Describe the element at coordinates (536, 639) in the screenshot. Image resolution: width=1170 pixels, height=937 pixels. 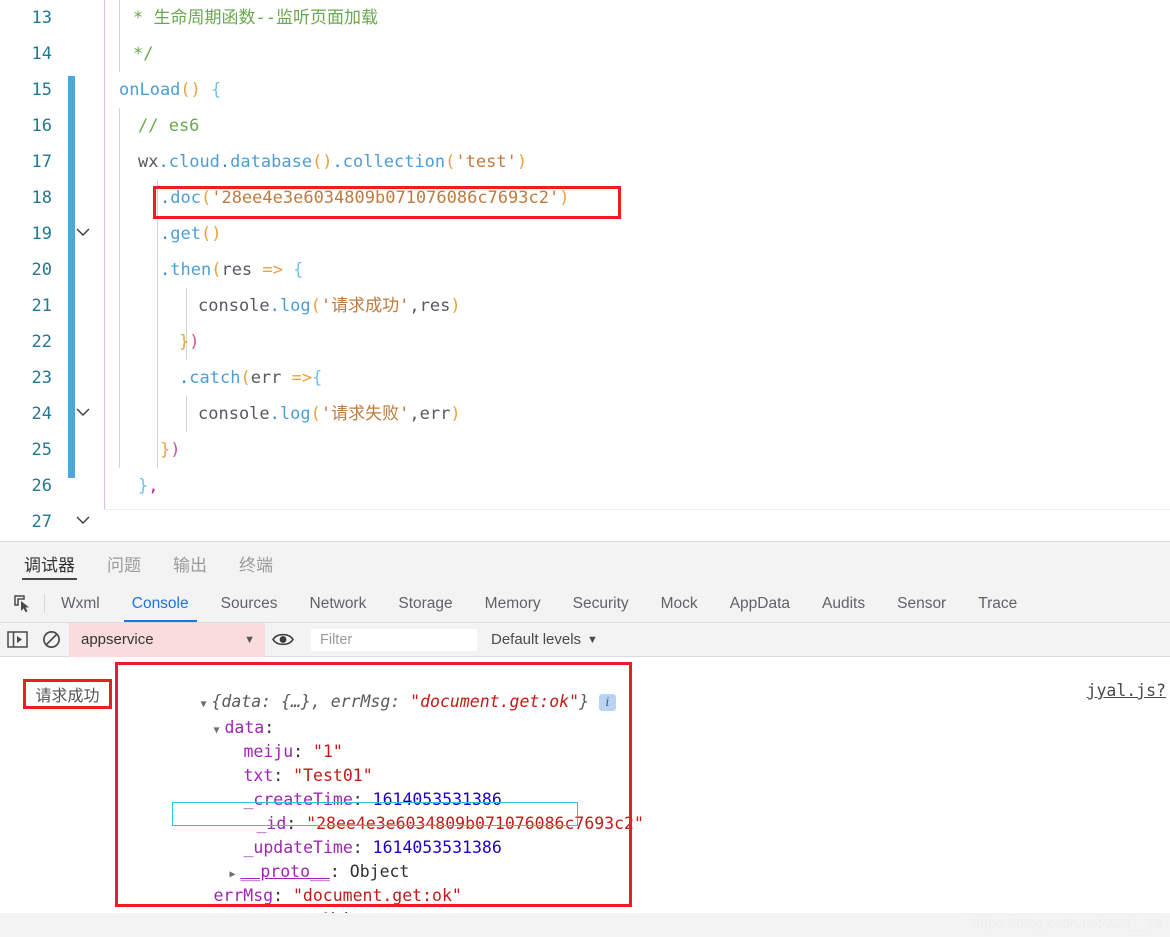
I see `levels-label: Default levels` at that location.